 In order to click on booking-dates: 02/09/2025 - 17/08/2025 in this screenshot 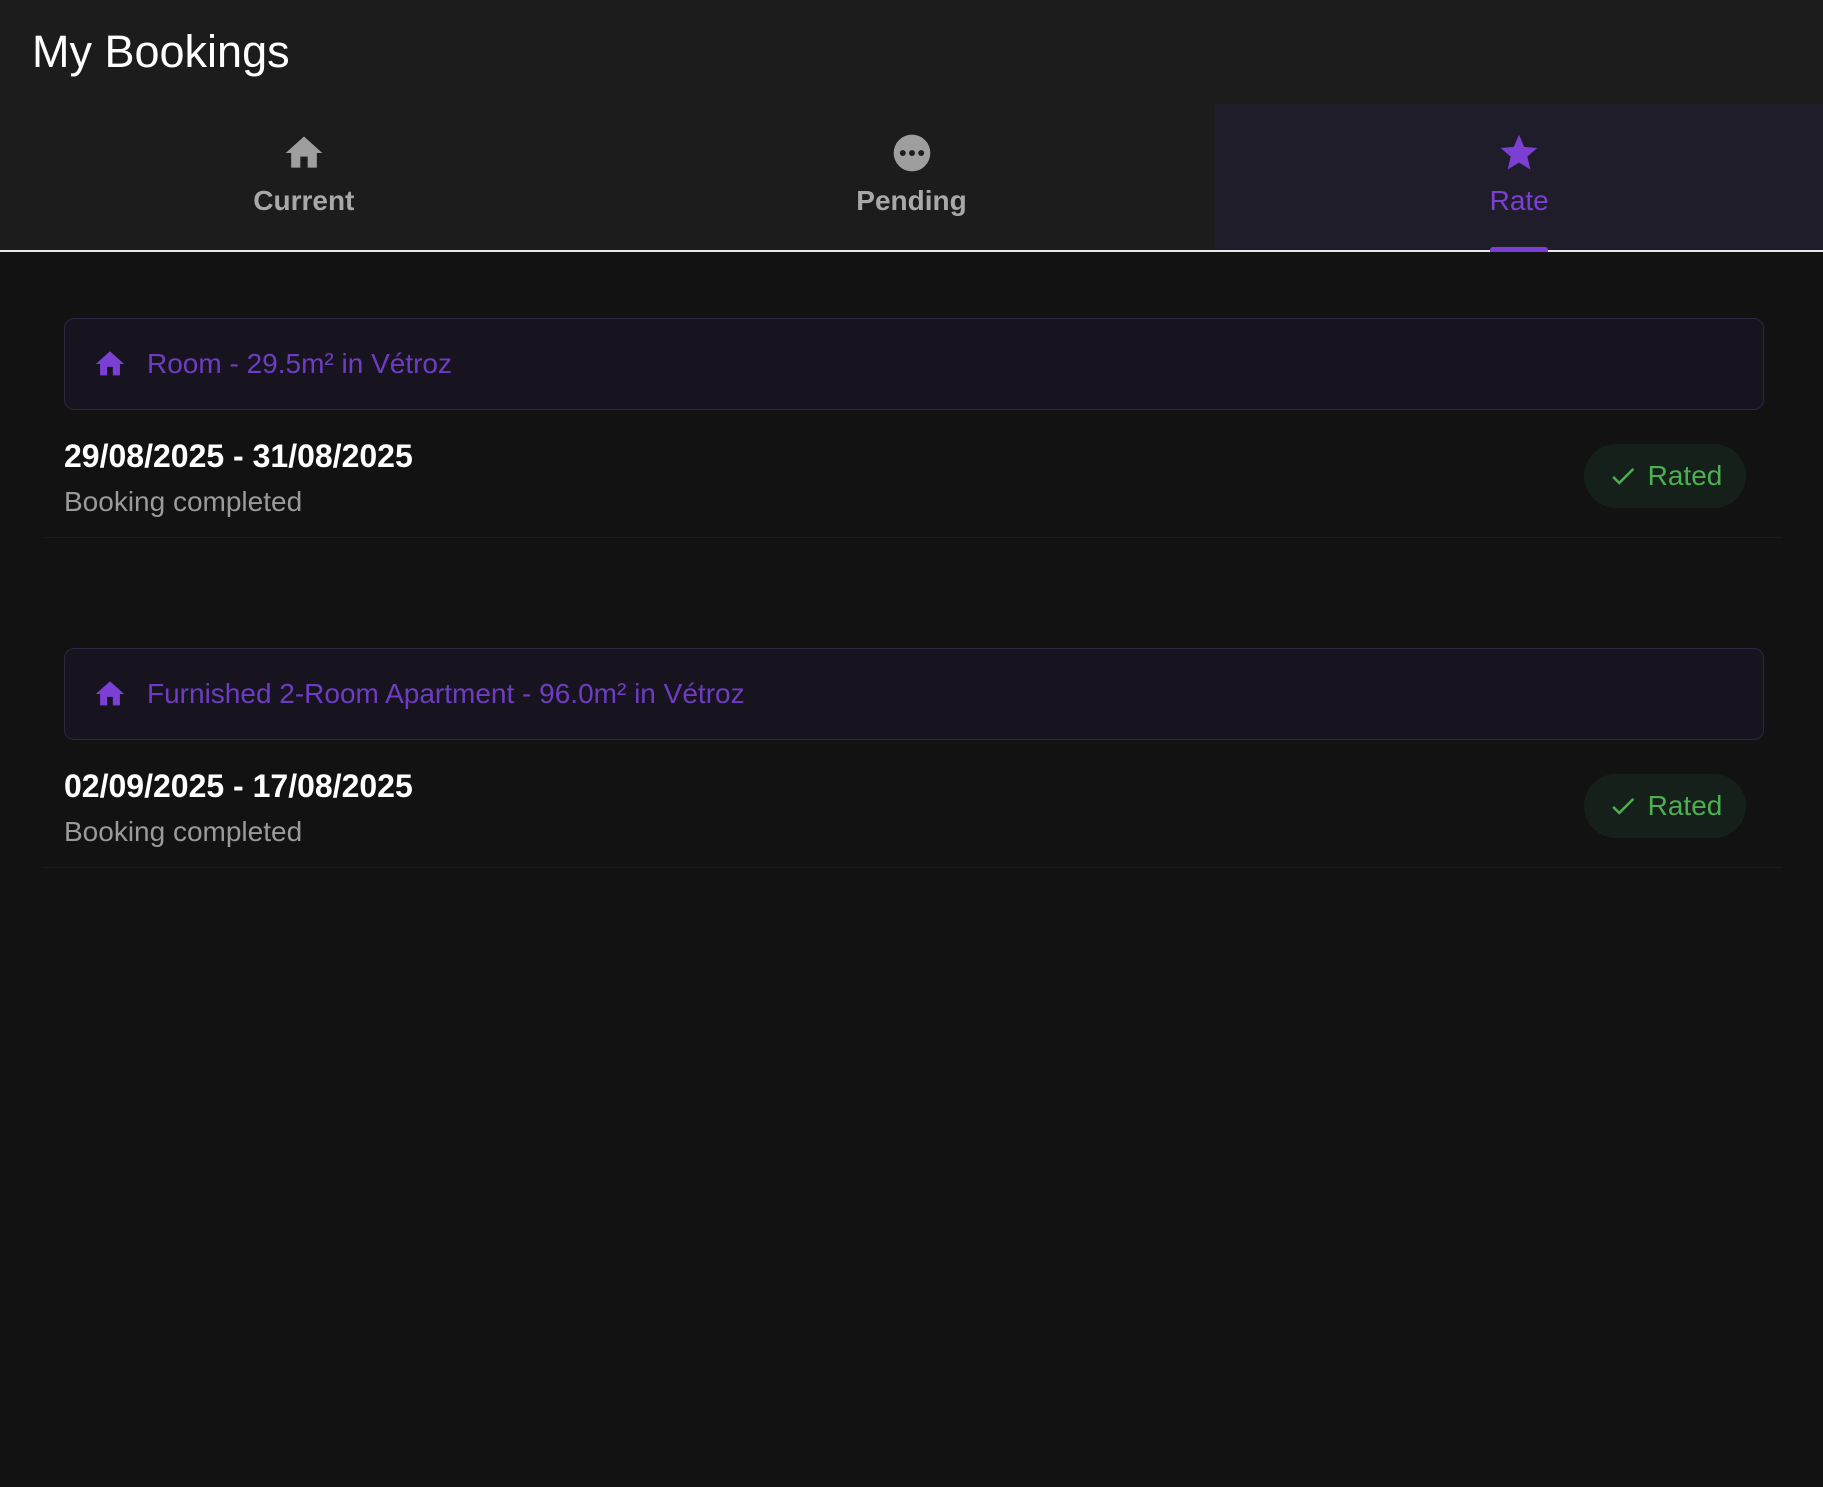, I will do `click(238, 786)`.